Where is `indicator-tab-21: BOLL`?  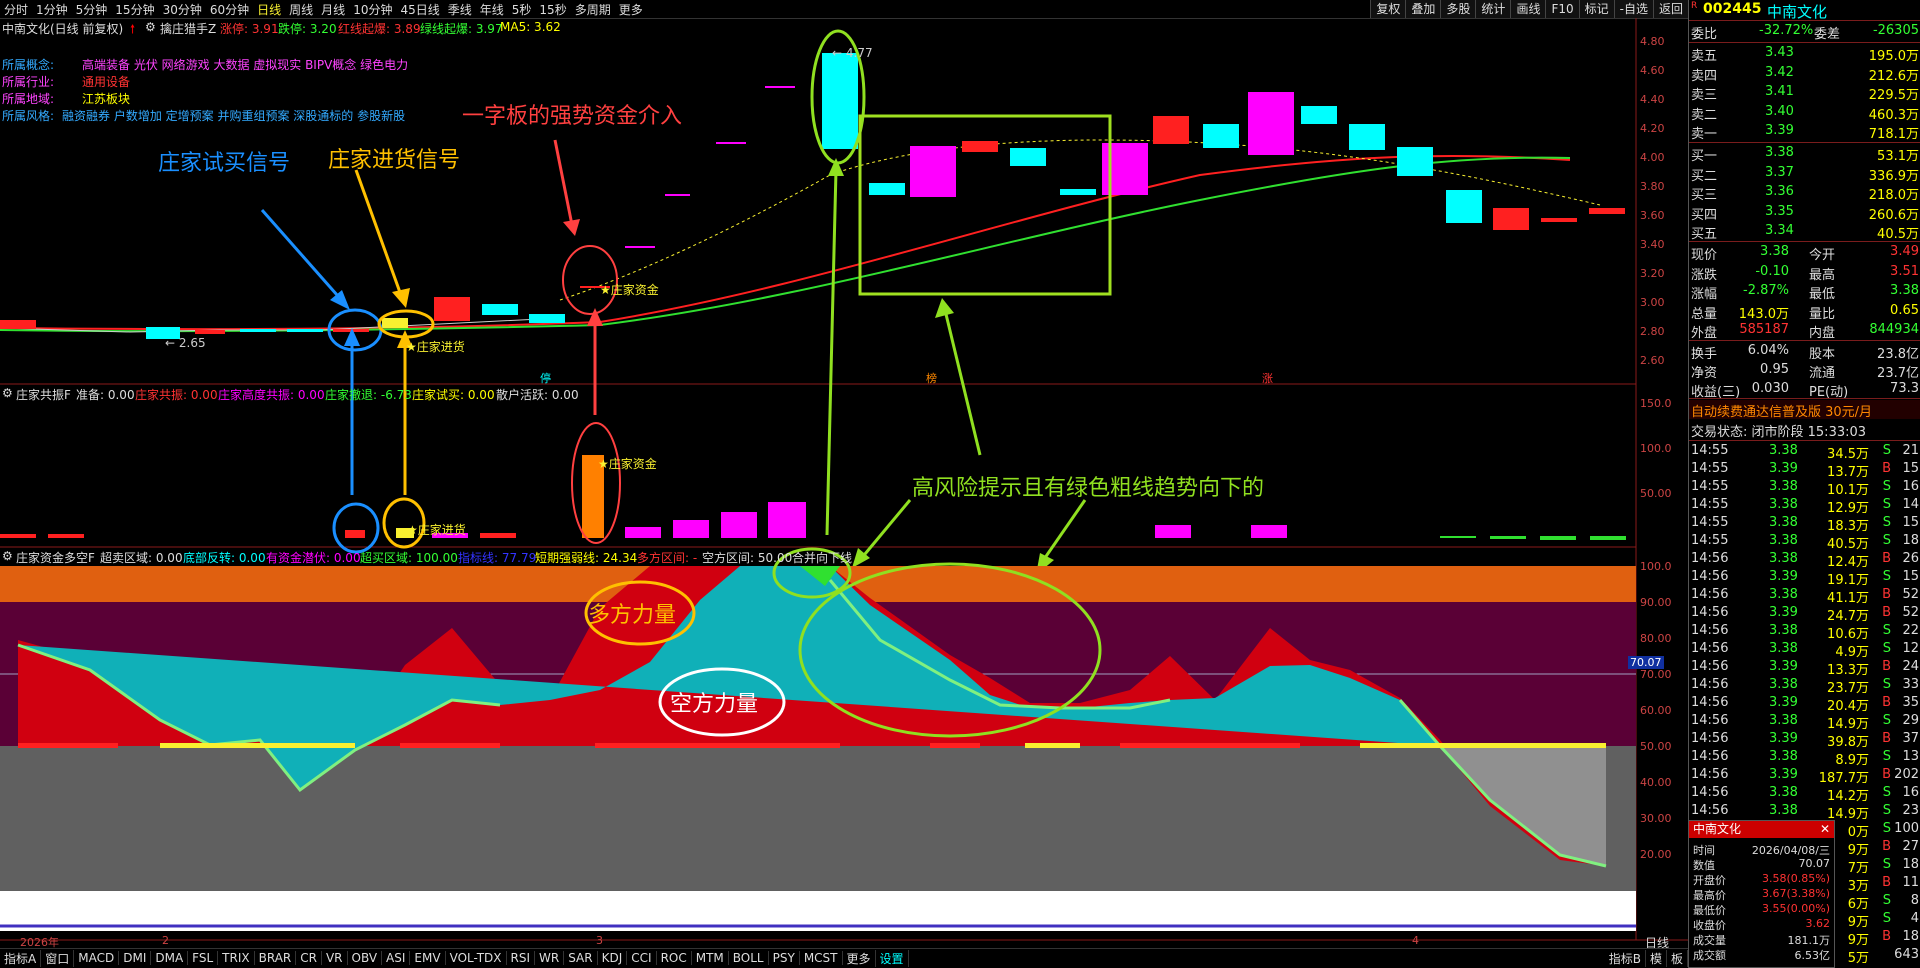 indicator-tab-21: BOLL is located at coordinates (749, 958).